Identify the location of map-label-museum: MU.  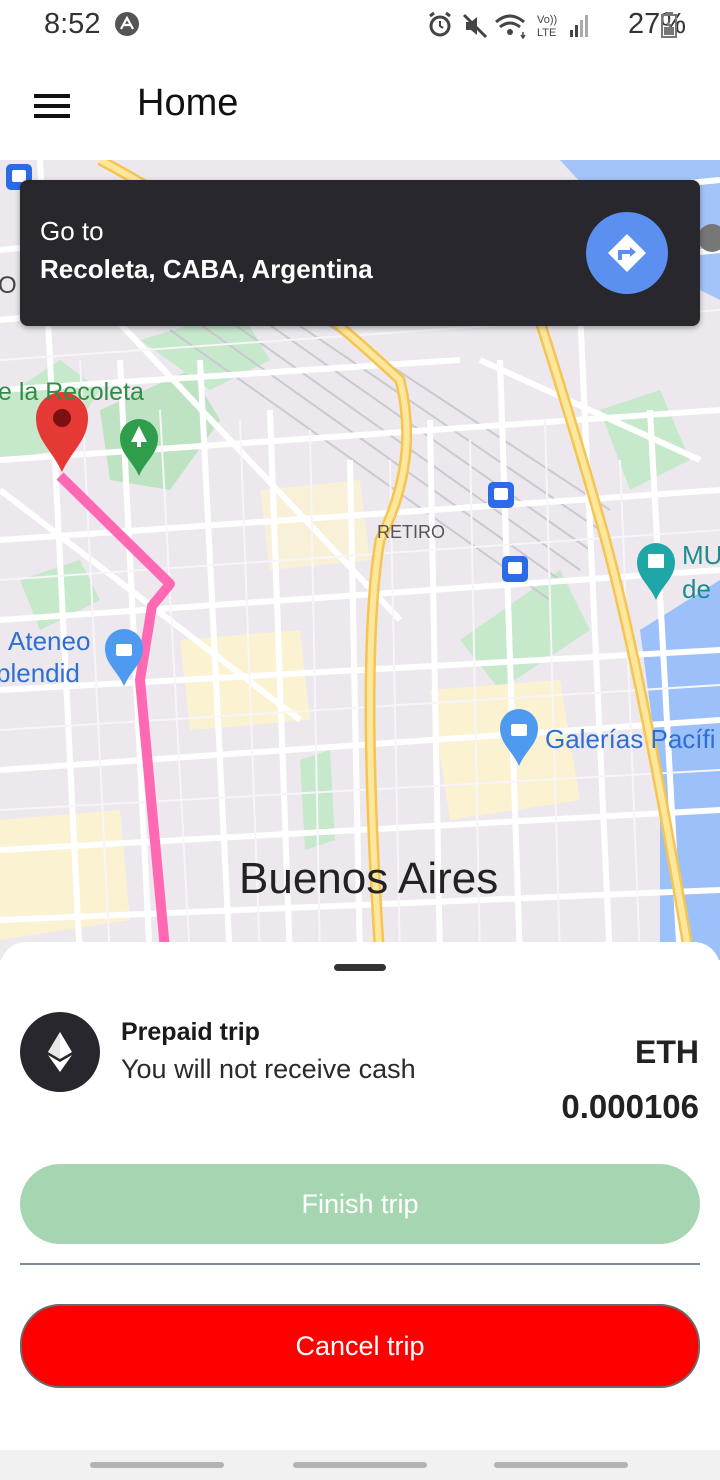
(701, 555).